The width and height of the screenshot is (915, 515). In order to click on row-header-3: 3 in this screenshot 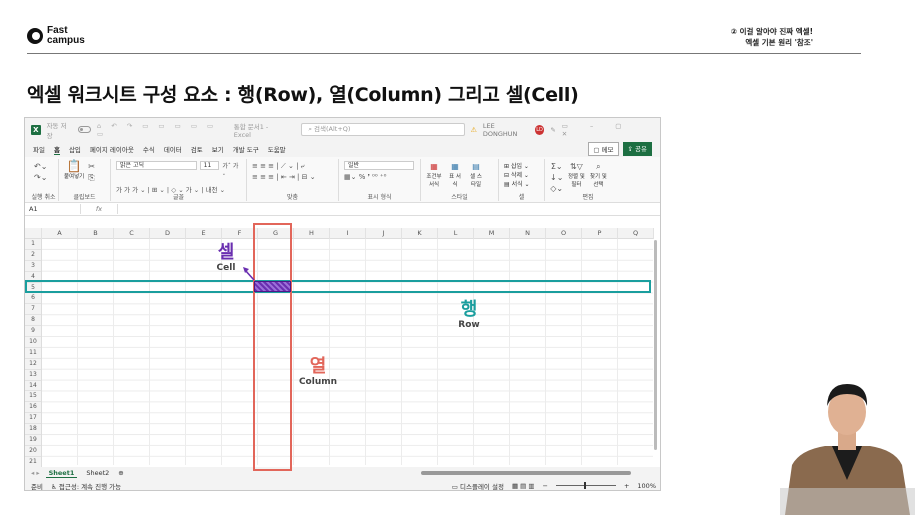, I will do `click(33, 266)`.